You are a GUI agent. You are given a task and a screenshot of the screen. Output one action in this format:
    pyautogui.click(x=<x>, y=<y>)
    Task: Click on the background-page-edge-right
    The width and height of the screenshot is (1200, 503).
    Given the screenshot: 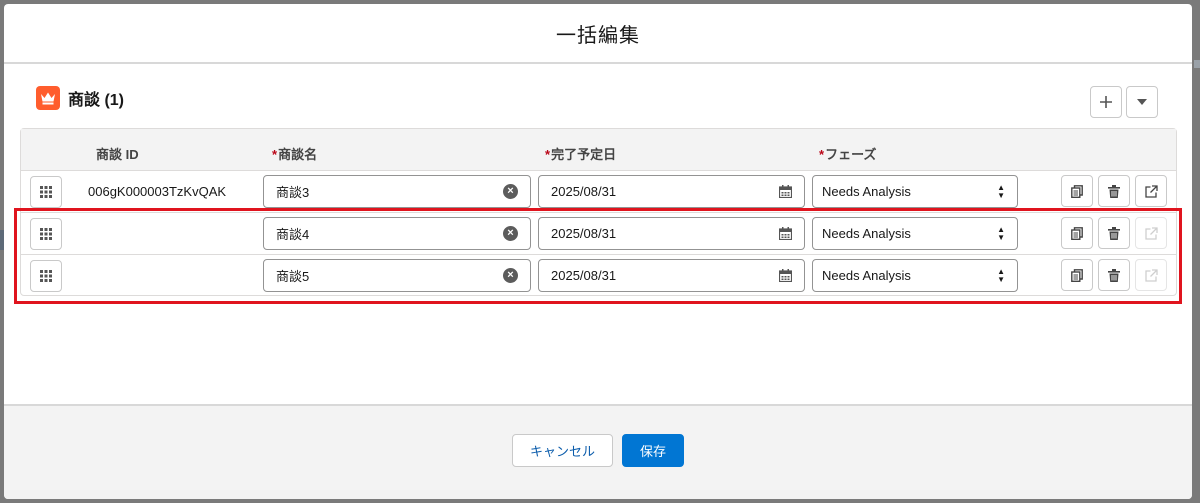 What is the action you would take?
    pyautogui.click(x=1197, y=64)
    